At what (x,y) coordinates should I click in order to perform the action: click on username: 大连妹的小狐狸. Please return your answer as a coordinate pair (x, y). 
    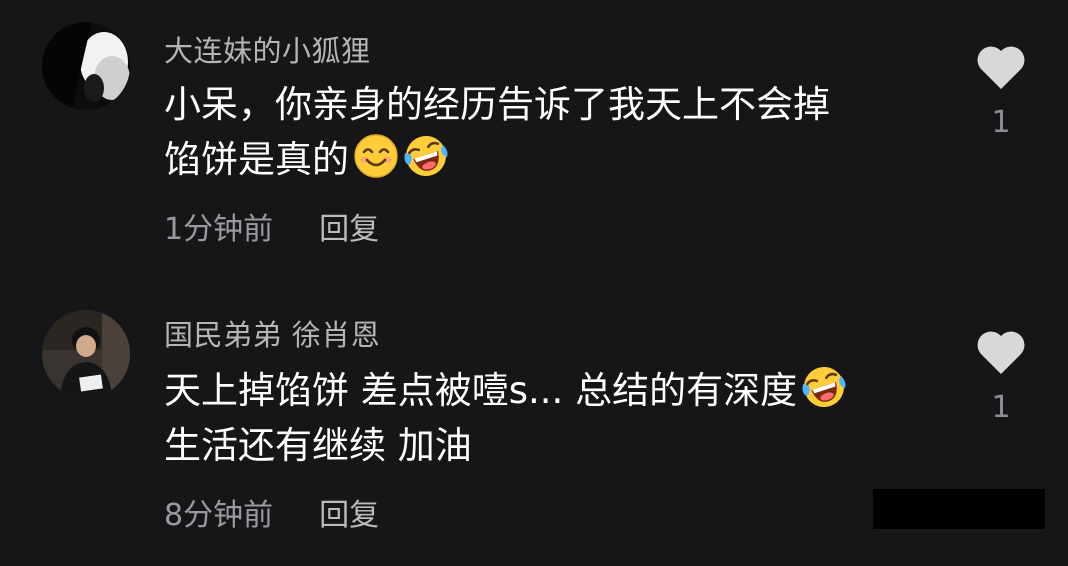
    Looking at the image, I should click on (267, 49).